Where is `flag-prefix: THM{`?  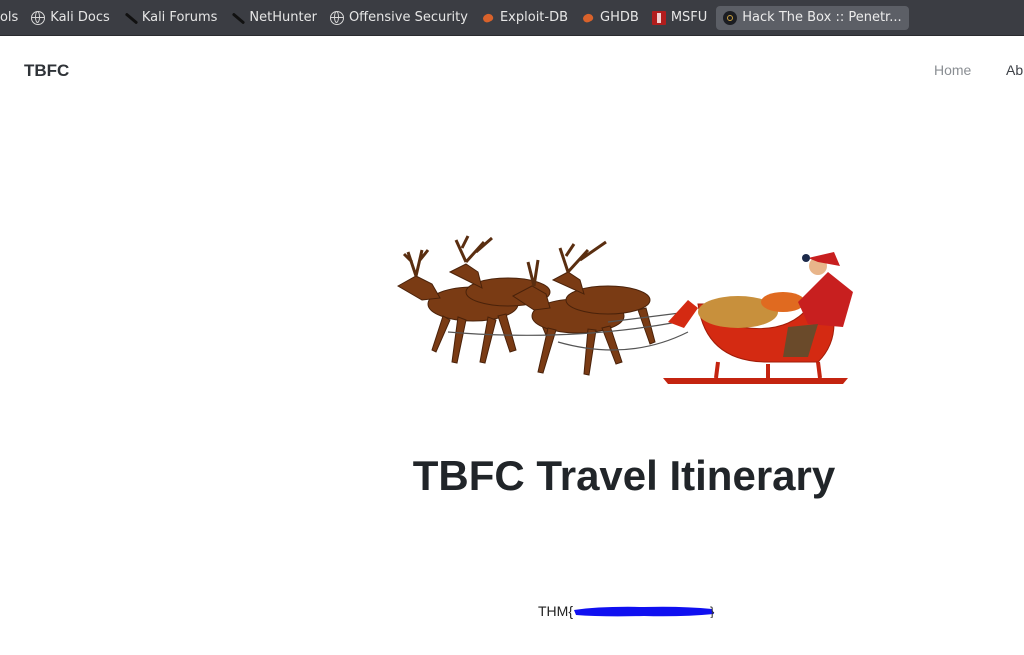
flag-prefix: THM{ is located at coordinates (555, 611).